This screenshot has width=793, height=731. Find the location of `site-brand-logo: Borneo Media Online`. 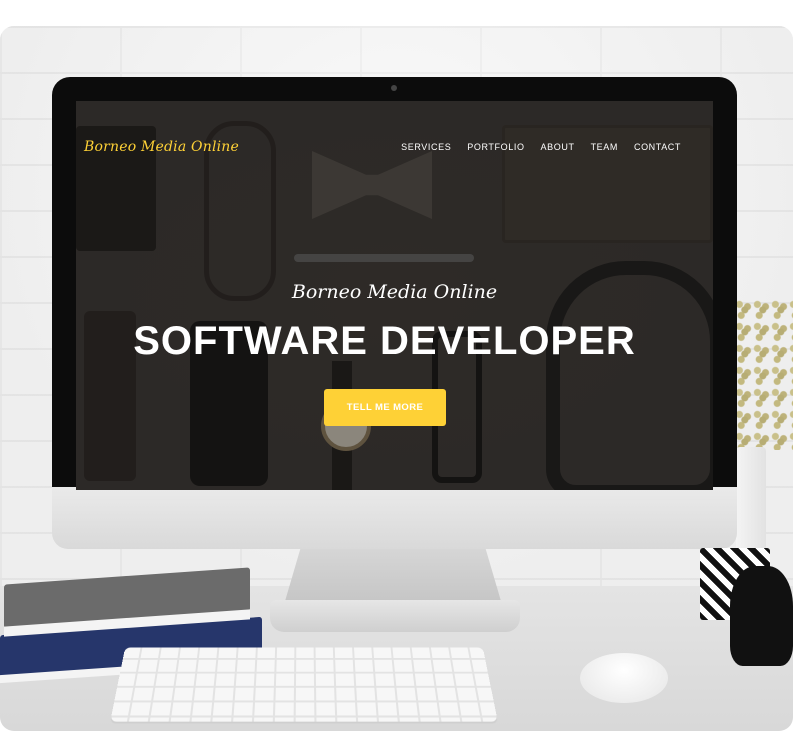

site-brand-logo: Borneo Media Online is located at coordinates (161, 147).